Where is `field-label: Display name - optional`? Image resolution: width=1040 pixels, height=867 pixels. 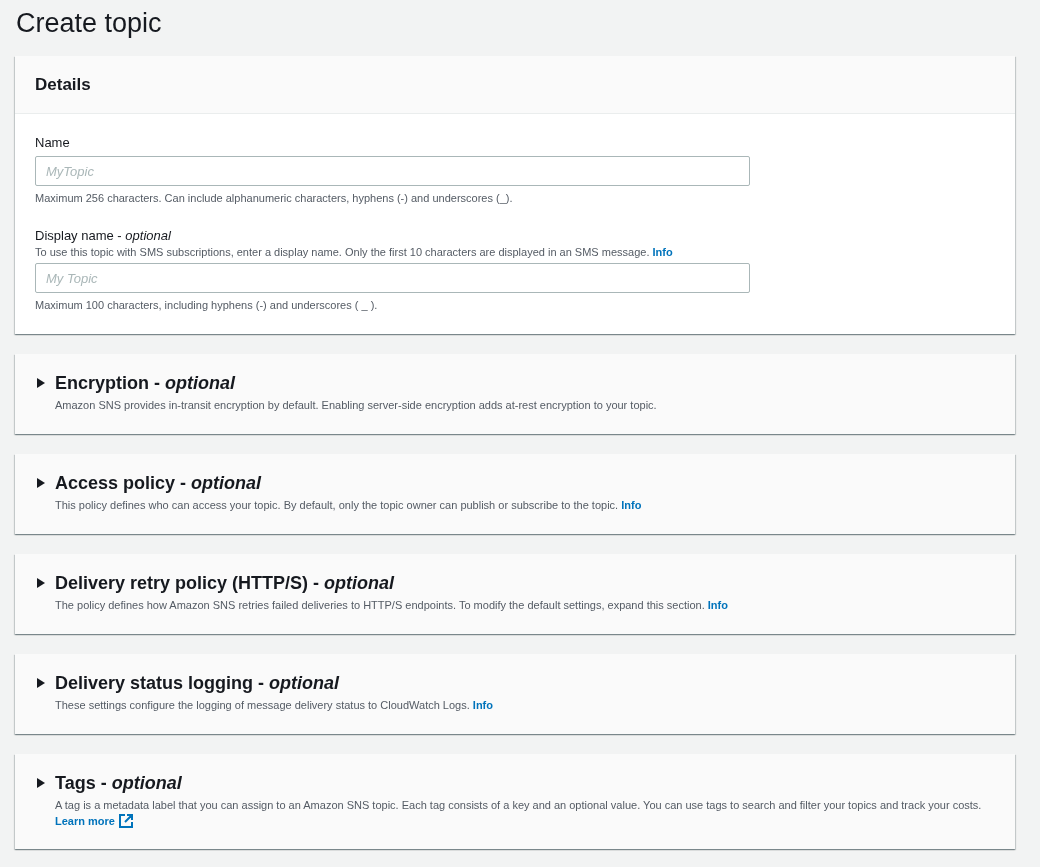
field-label: Display name - optional is located at coordinates (103, 236).